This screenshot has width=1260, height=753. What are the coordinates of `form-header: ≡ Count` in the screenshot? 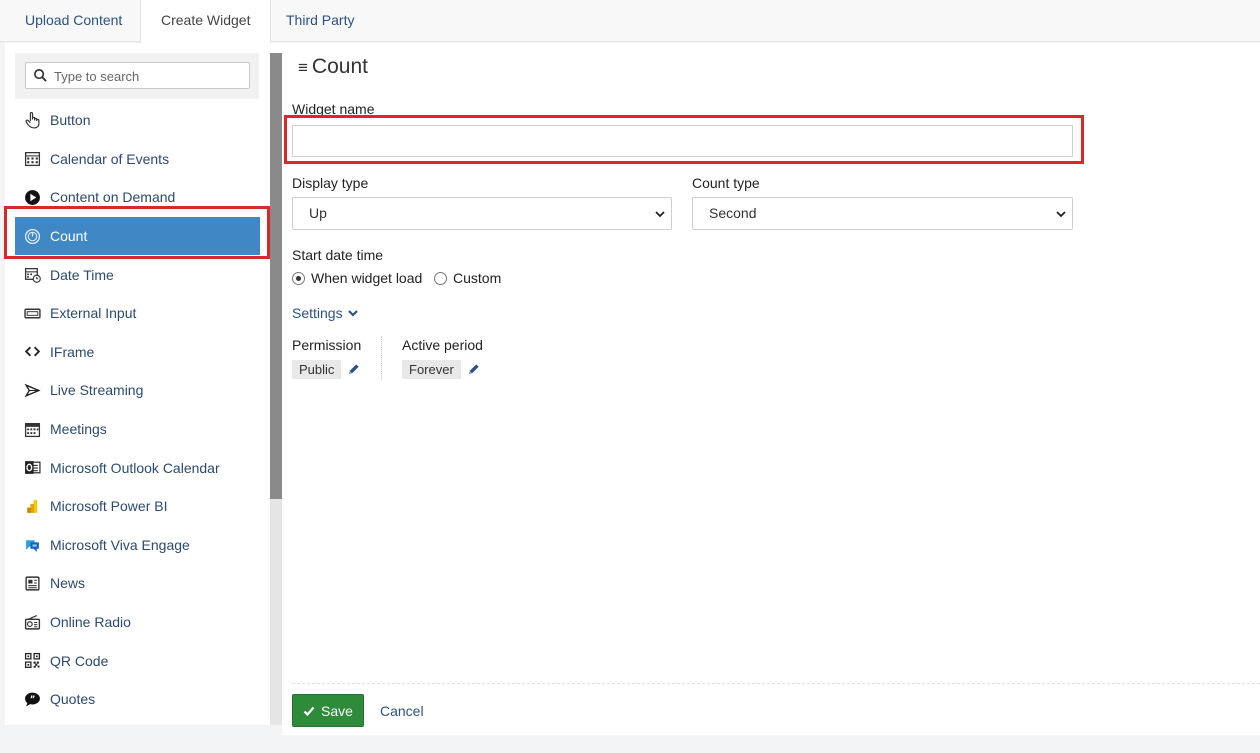 It's located at (333, 67).